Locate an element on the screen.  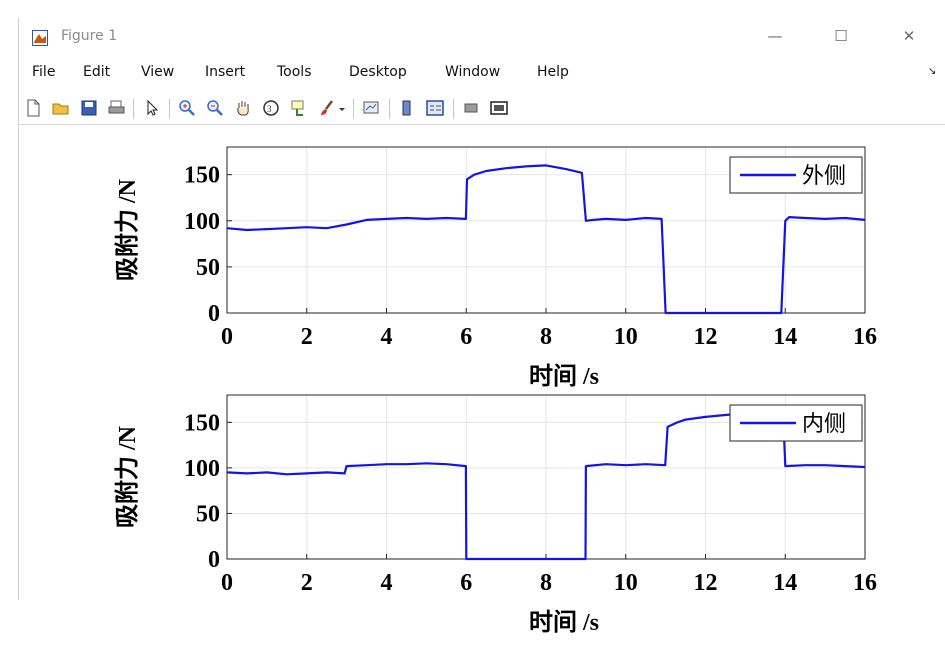
chart2-y-tick-label: 150 is located at coordinates (202, 423).